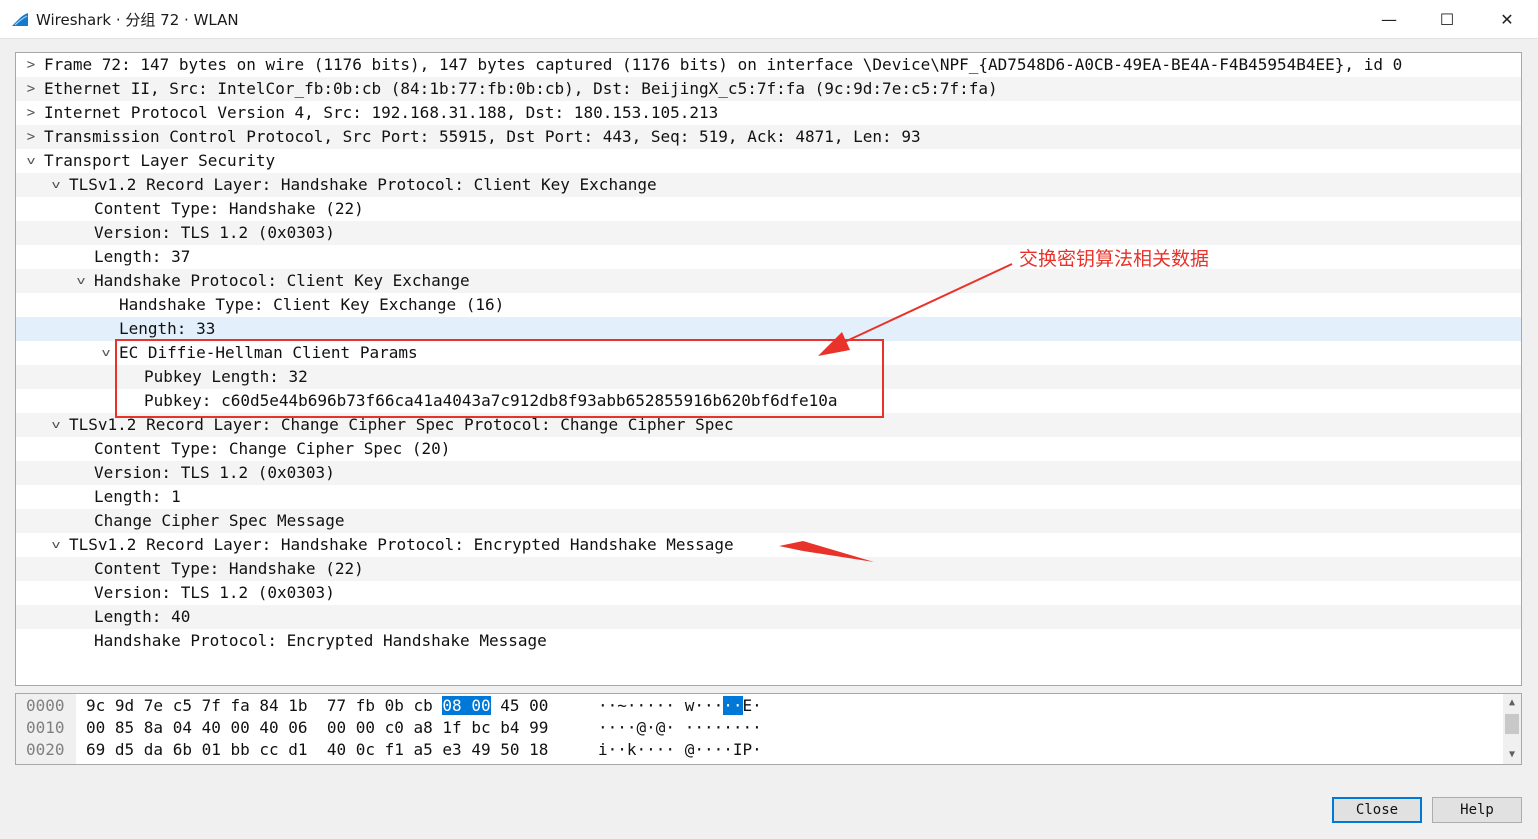 The height and width of the screenshot is (839, 1538). I want to click on annotation-highlight-box, so click(499, 378).